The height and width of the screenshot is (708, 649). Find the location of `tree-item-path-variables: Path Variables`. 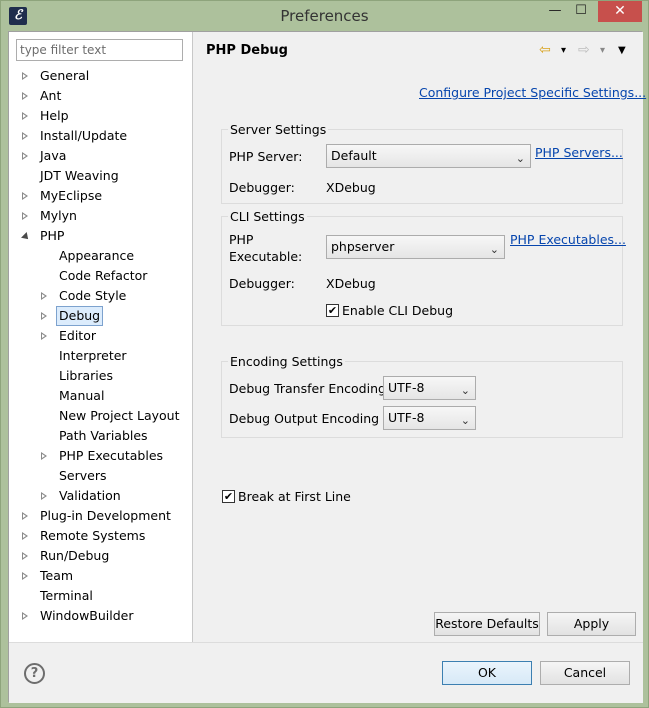

tree-item-path-variables: Path Variables is located at coordinates (100, 436).